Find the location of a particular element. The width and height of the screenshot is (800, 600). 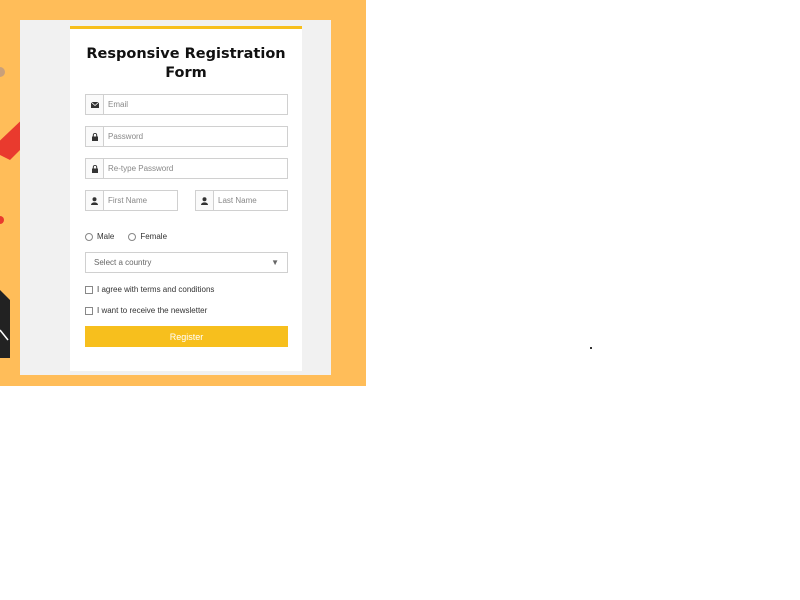

register-button: Register is located at coordinates (186, 336).